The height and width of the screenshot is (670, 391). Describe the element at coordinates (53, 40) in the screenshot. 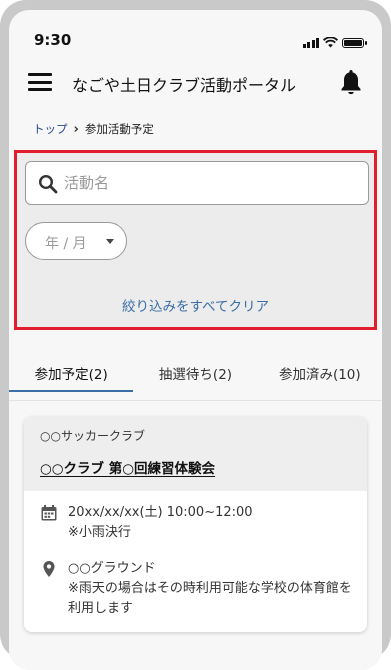

I see `status-time: 9:30` at that location.